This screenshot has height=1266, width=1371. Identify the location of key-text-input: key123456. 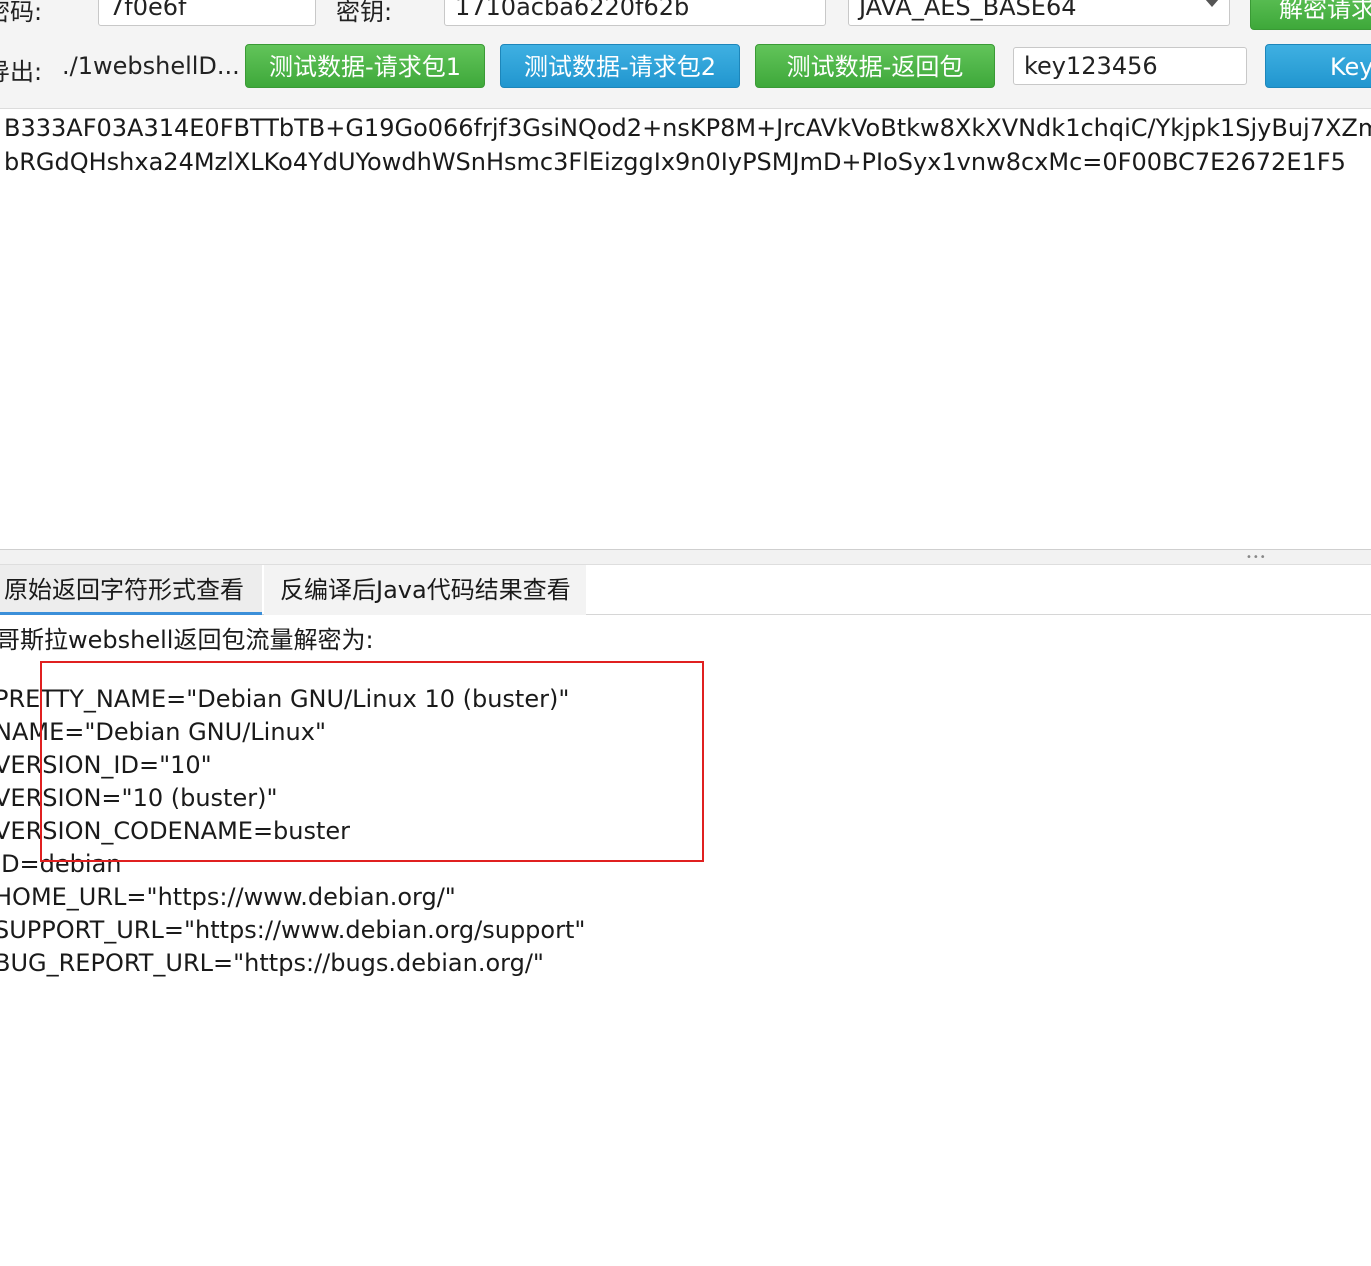
(1130, 66).